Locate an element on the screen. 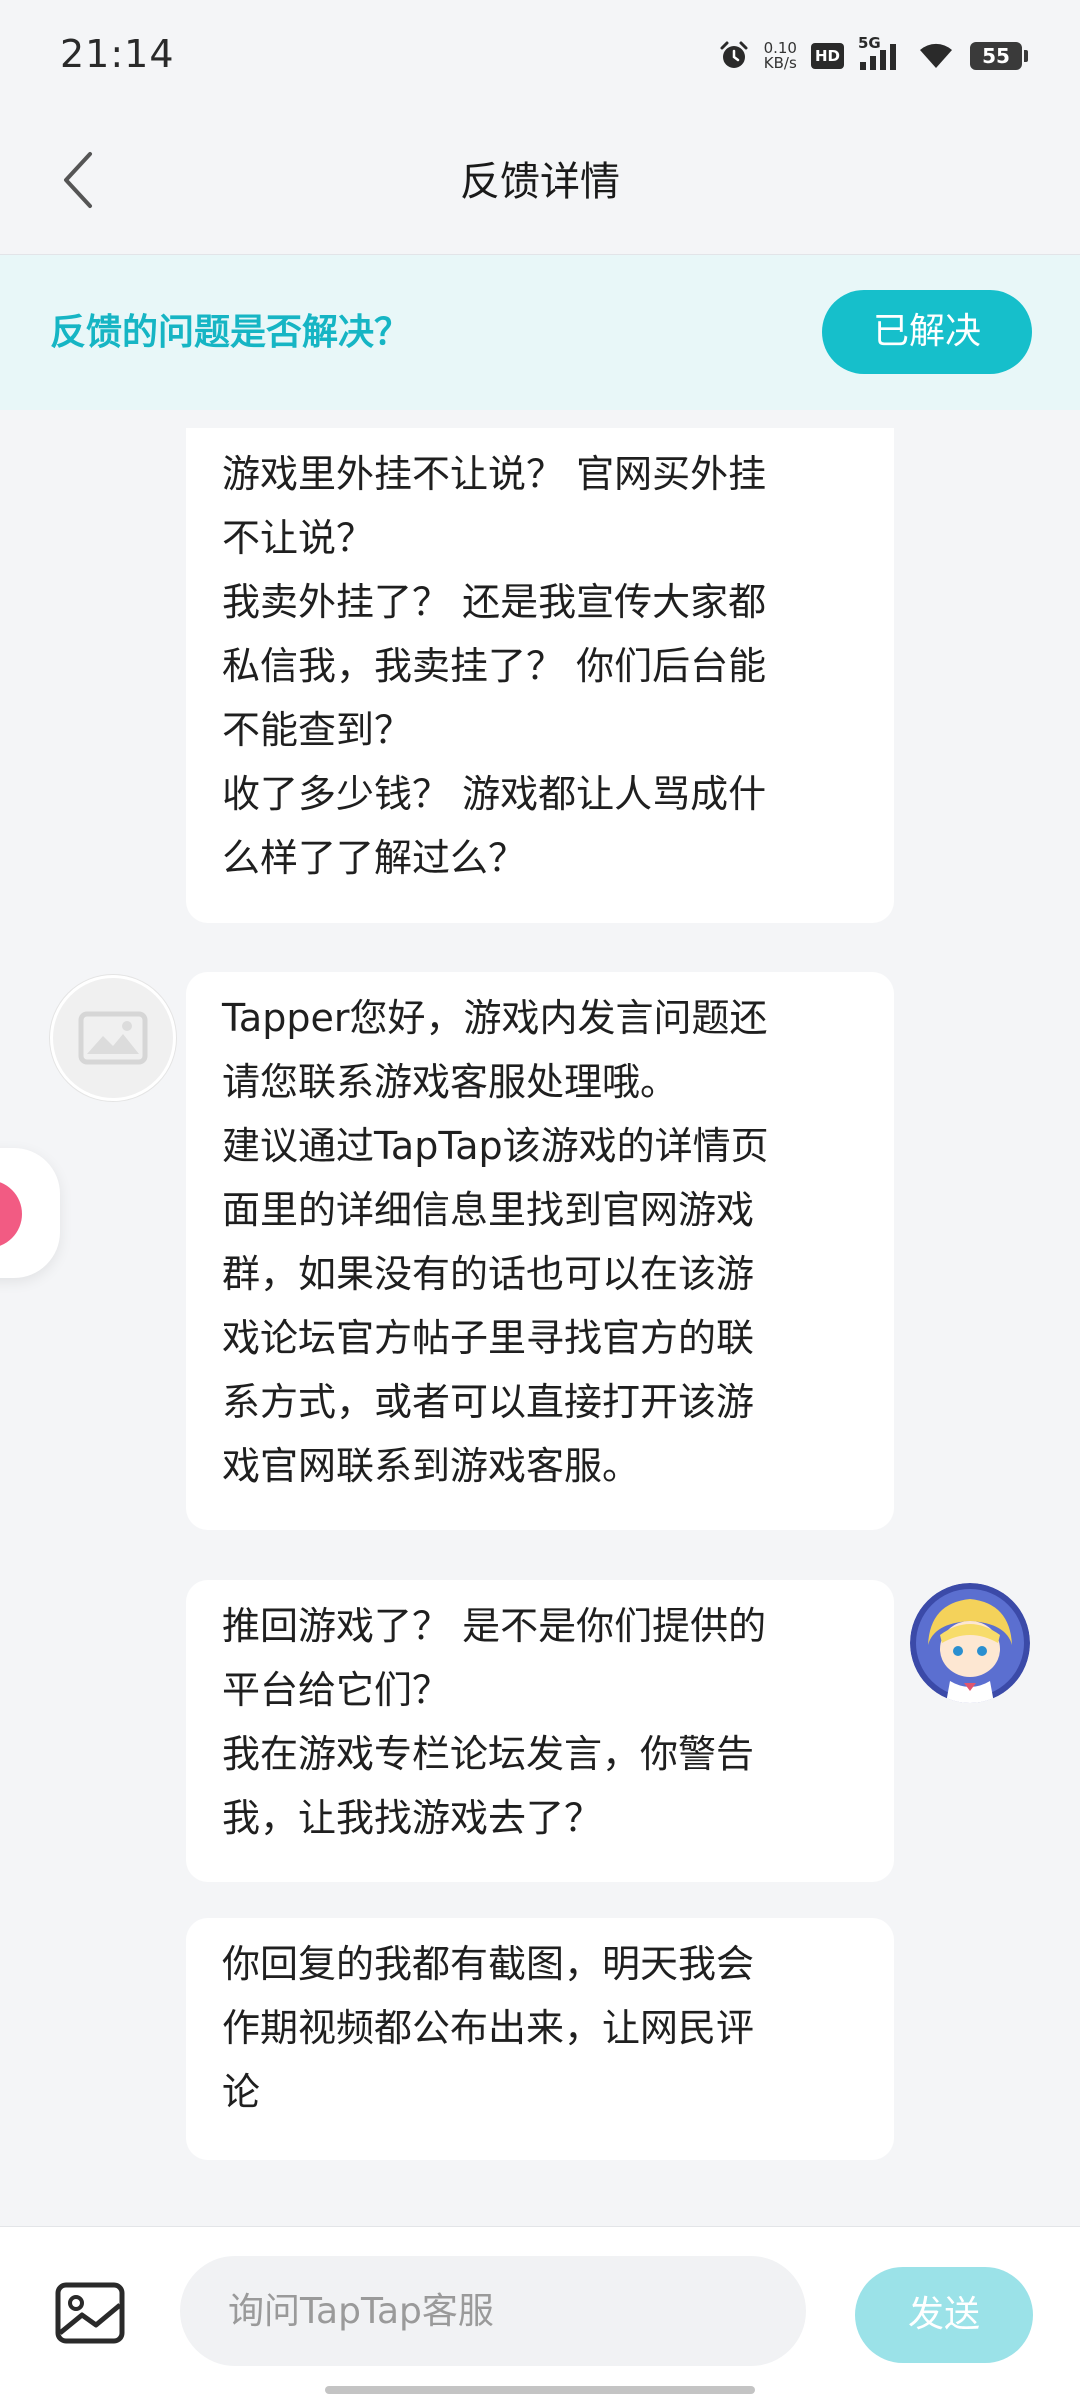 The height and width of the screenshot is (2400, 1080). message-line: 戏论坛官方帖子里寻找官方的联 is located at coordinates (488, 1338).